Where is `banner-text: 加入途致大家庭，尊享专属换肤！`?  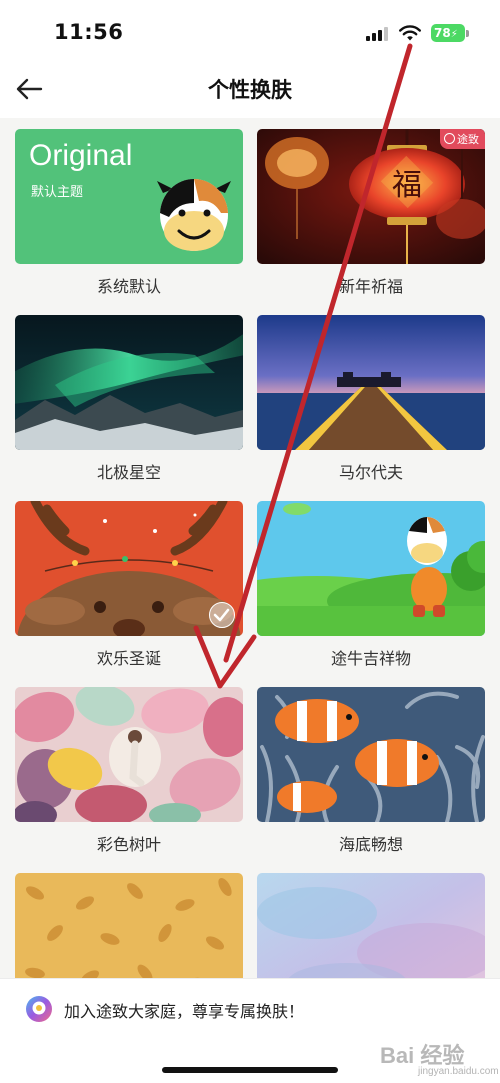
banner-text: 加入途致大家庭，尊享专属换肤！ is located at coordinates (184, 1011).